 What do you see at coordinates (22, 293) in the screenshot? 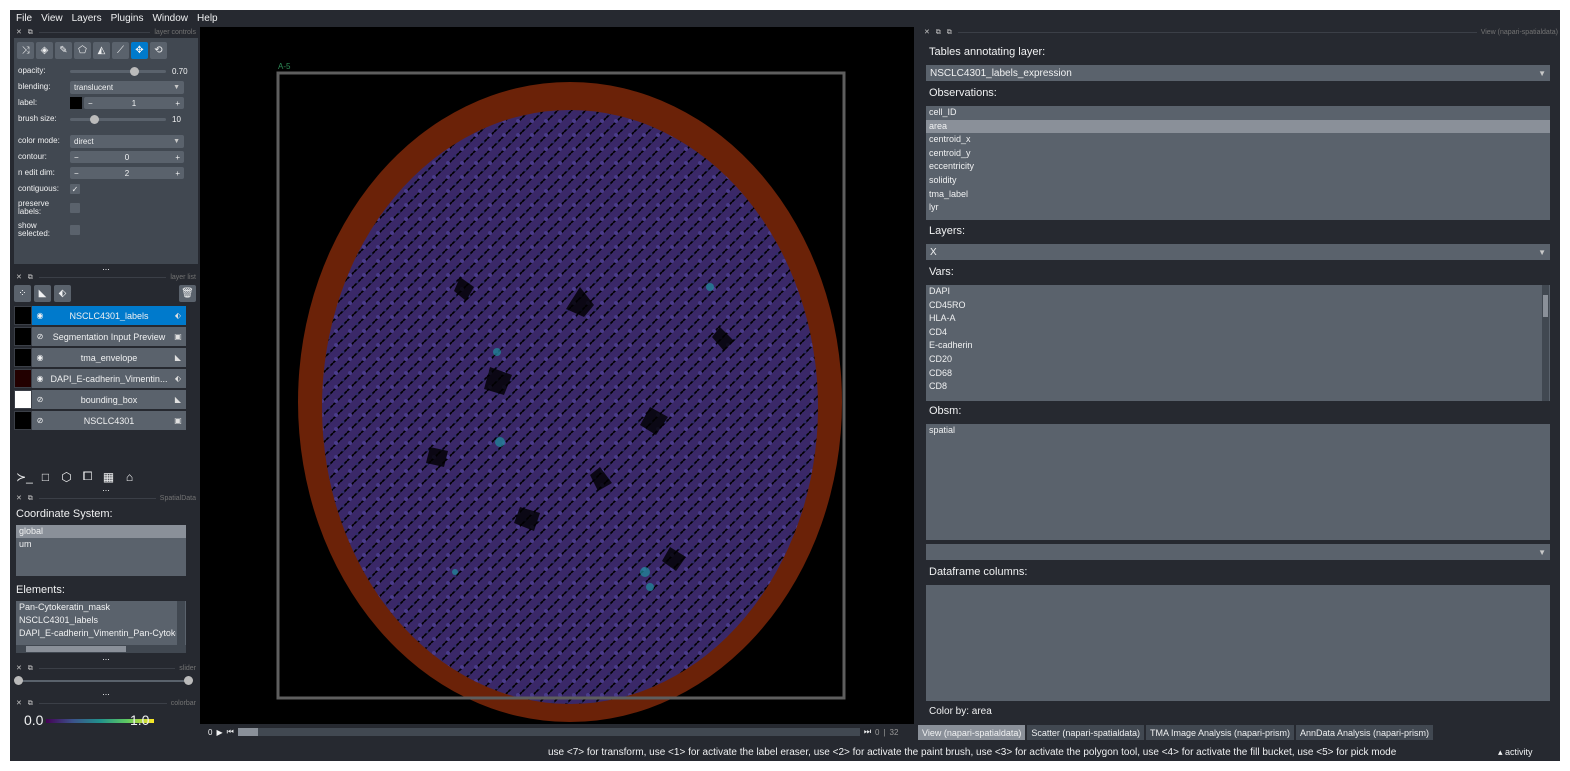
I see `new-points-icon: ⁘` at bounding box center [22, 293].